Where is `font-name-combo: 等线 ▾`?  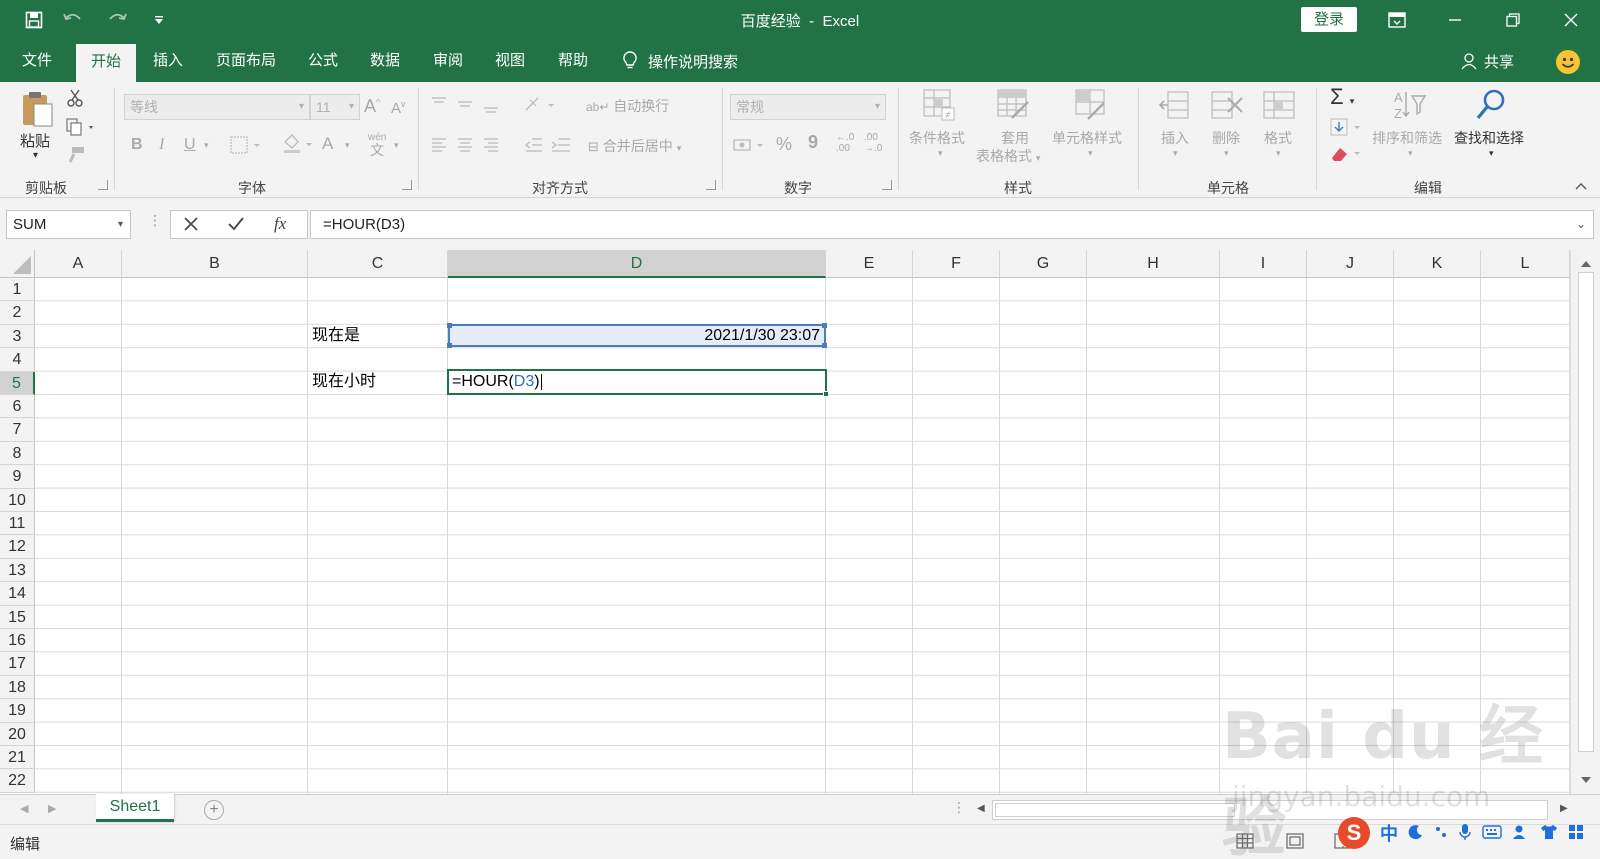 font-name-combo: 等线 ▾ is located at coordinates (217, 107).